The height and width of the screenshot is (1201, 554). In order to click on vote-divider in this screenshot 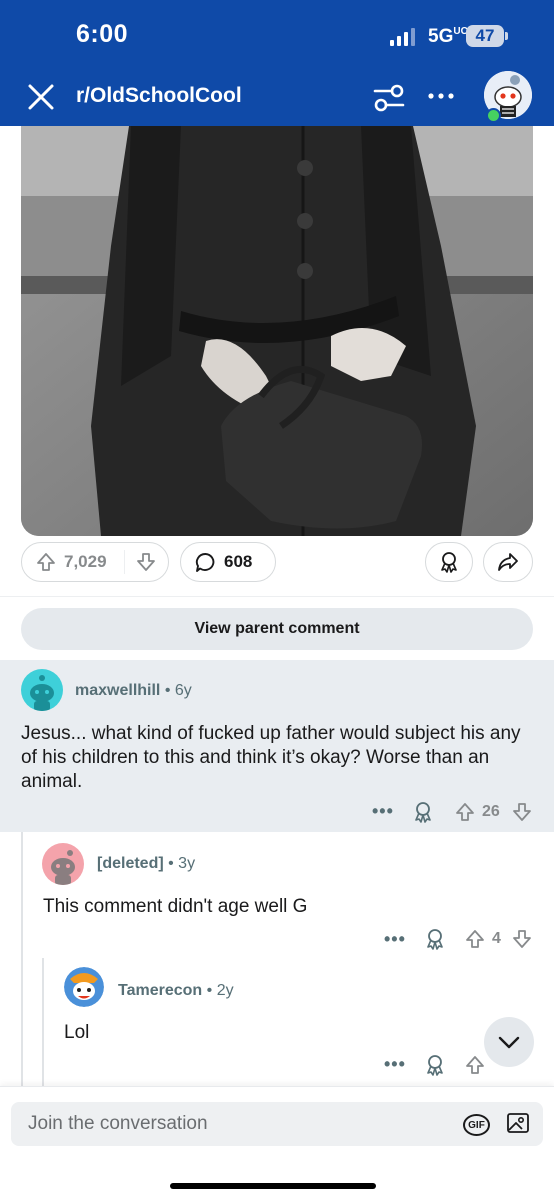, I will do `click(124, 562)`.